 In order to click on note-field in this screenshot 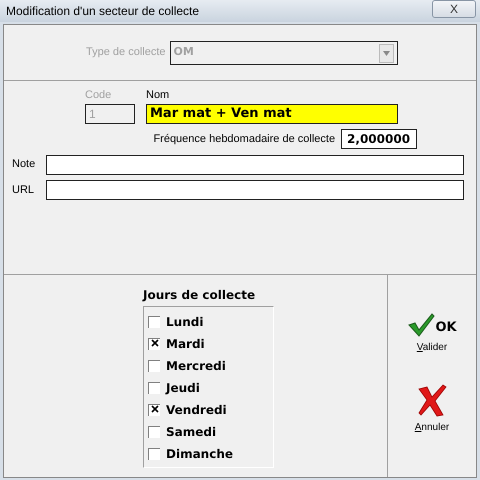, I will do `click(255, 164)`.